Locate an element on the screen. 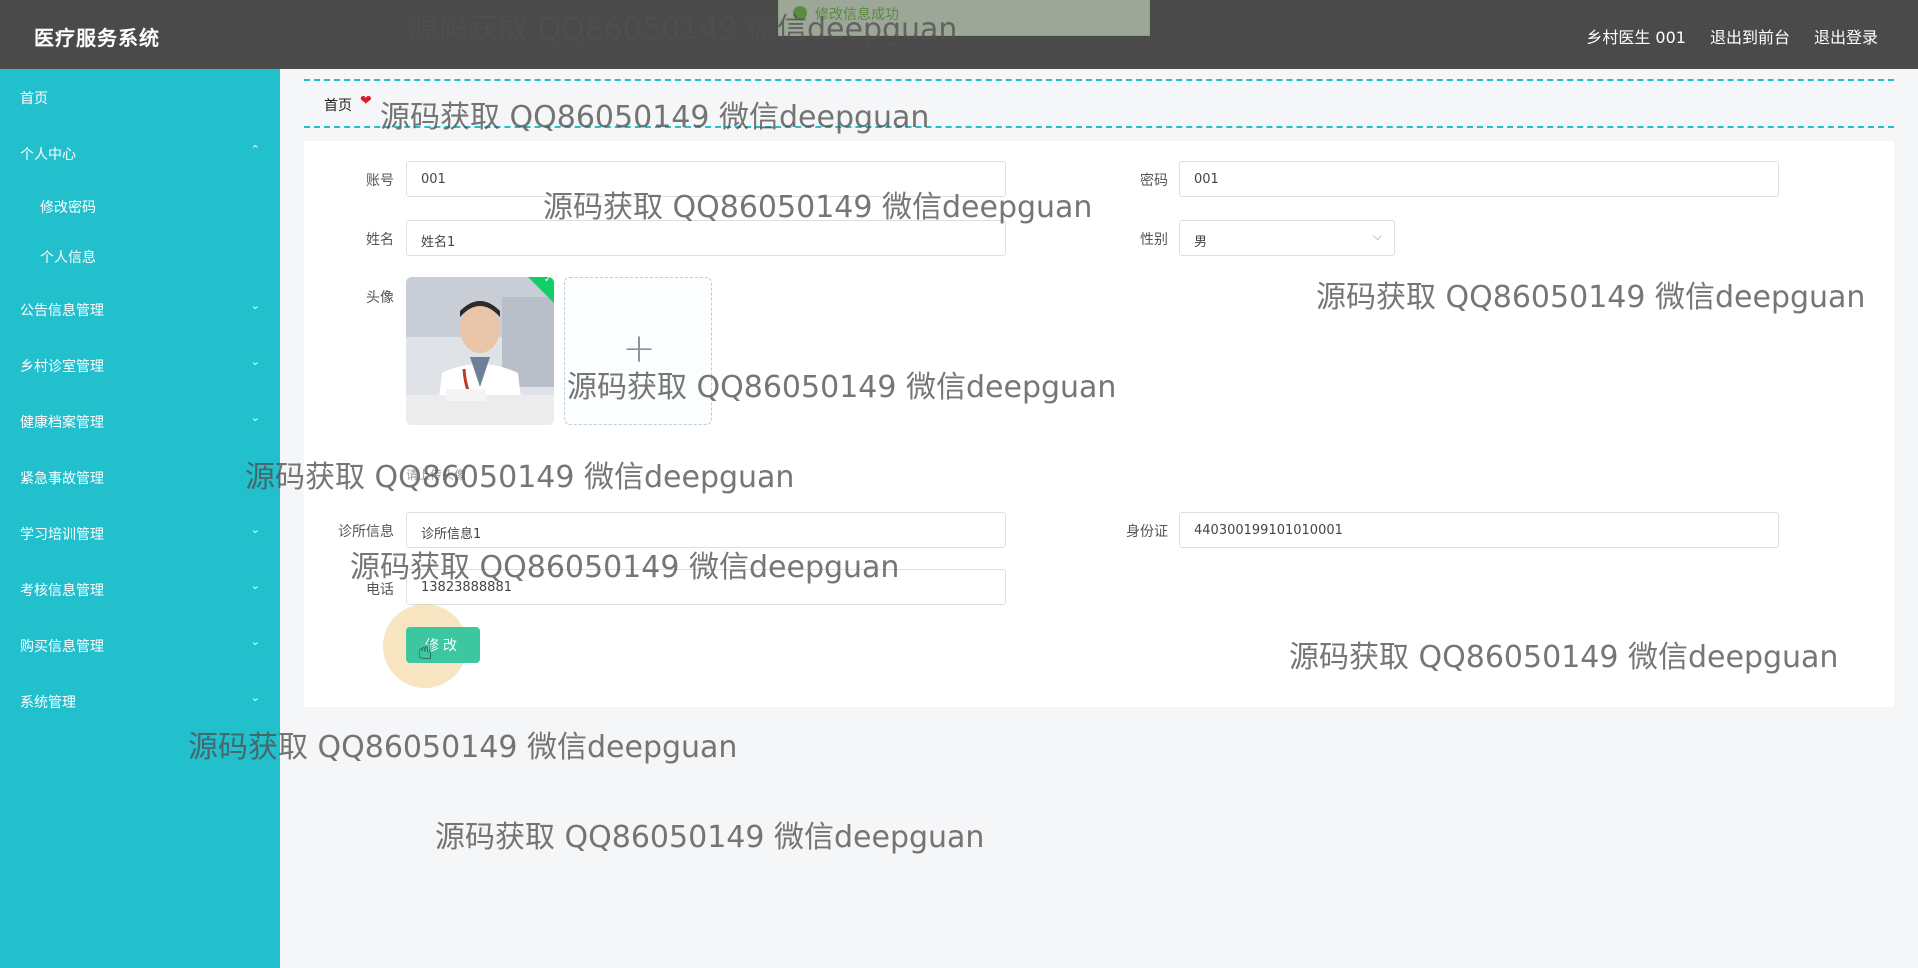  sidebar-item-health-records: 健康档案管理 ⌄ is located at coordinates (140, 421).